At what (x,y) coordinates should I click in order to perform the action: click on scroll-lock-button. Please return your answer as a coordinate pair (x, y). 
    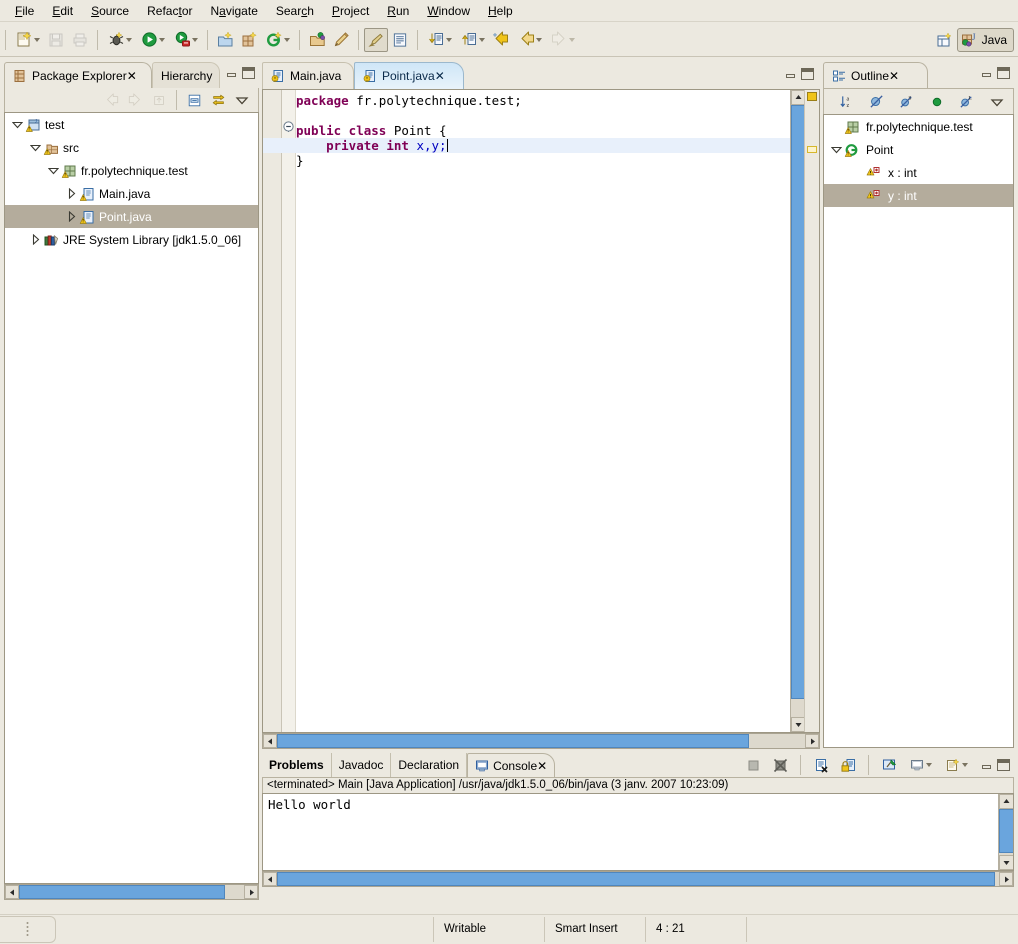
    Looking at the image, I should click on (848, 765).